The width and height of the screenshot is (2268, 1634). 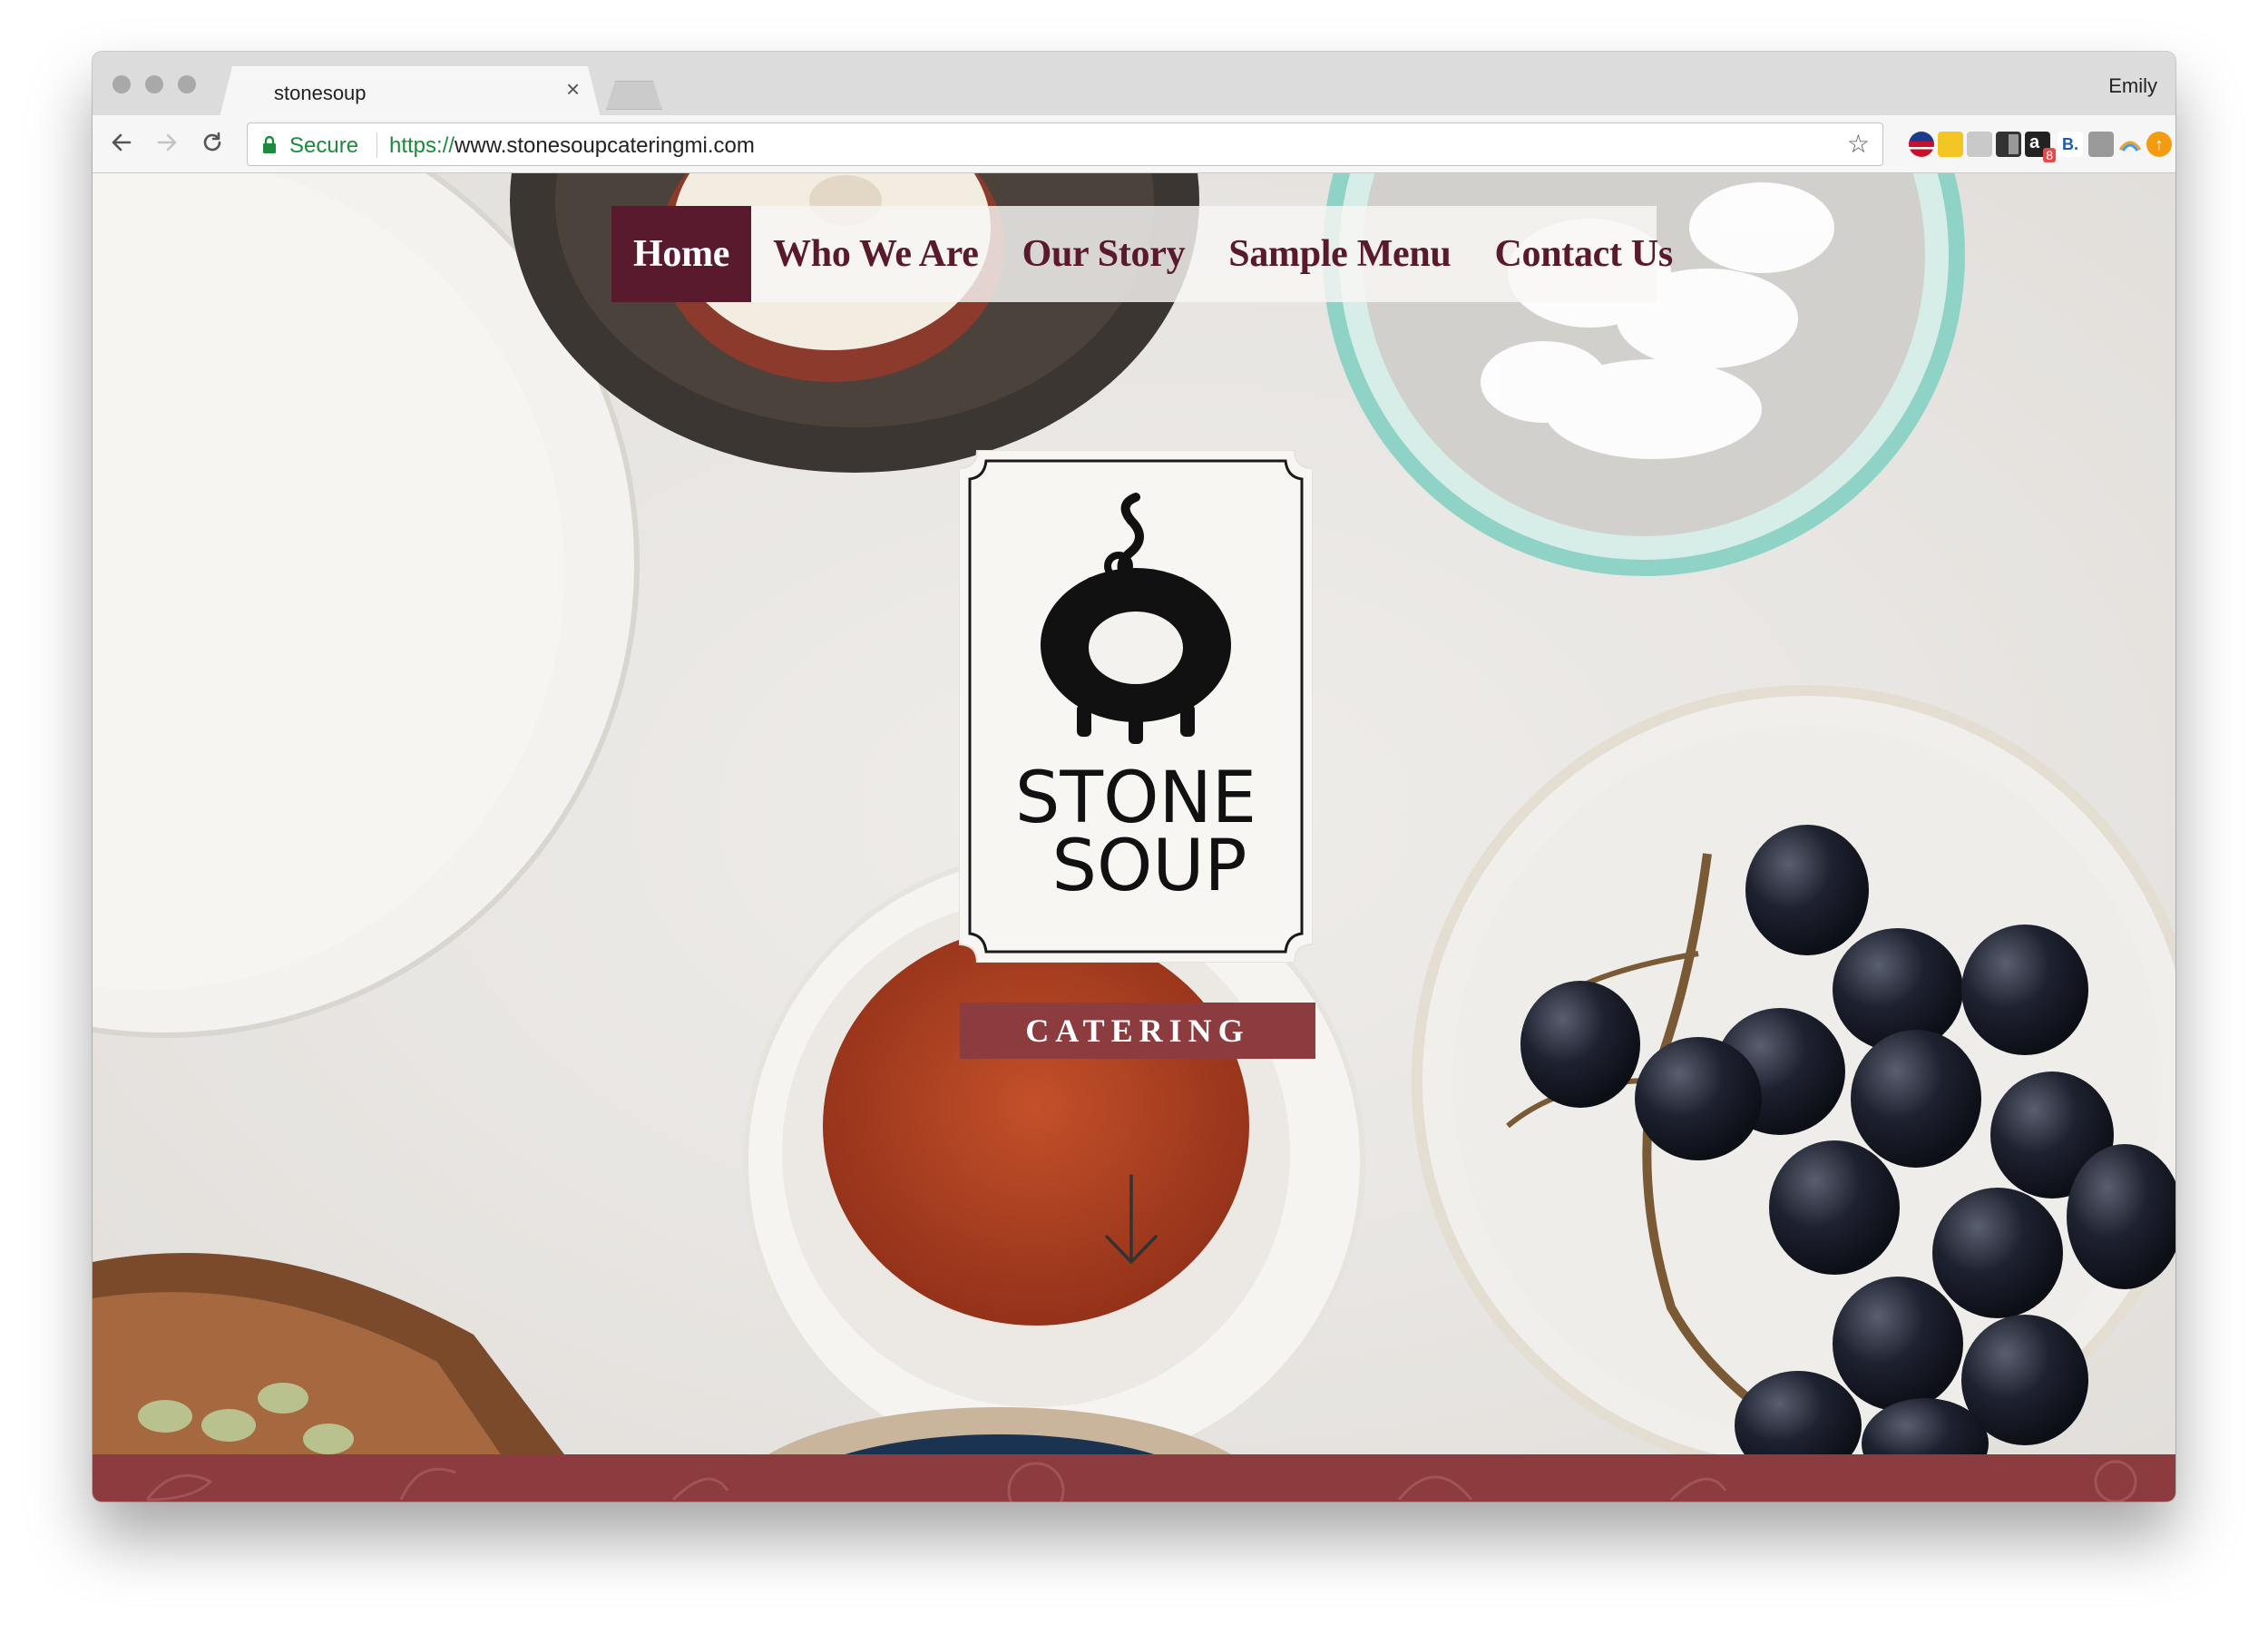 What do you see at coordinates (154, 84) in the screenshot?
I see `minimize-window-button` at bounding box center [154, 84].